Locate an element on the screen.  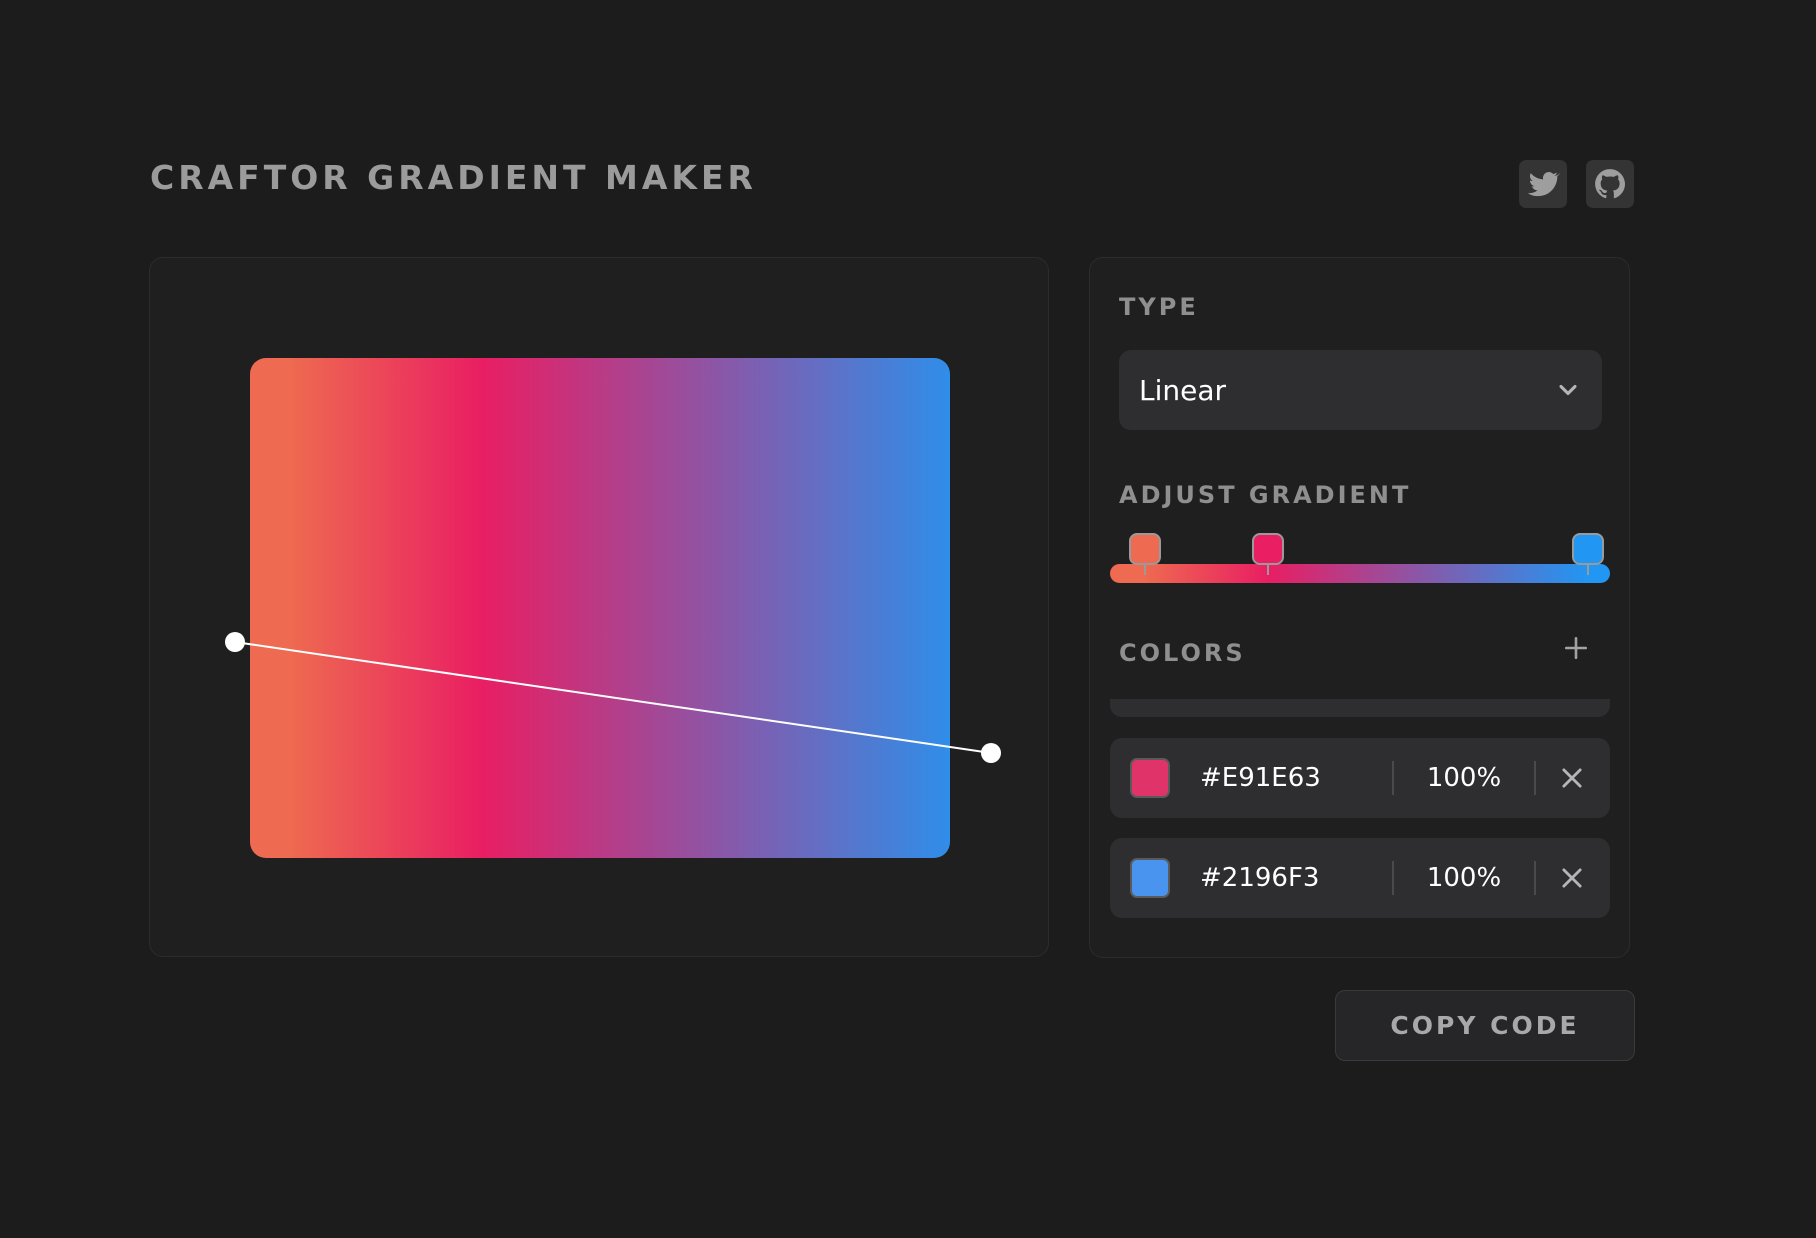
github-link is located at coordinates (1610, 184).